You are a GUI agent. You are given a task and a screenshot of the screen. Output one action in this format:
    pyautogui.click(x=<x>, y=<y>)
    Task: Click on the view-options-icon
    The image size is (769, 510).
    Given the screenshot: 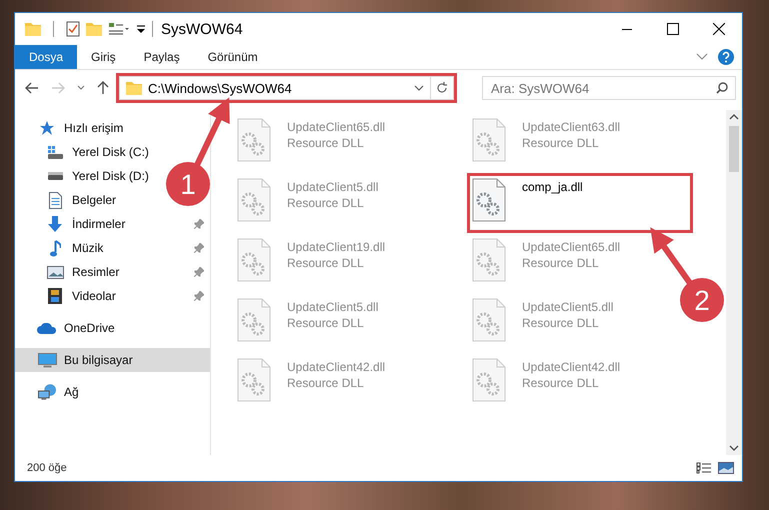 What is the action you would take?
    pyautogui.click(x=119, y=29)
    